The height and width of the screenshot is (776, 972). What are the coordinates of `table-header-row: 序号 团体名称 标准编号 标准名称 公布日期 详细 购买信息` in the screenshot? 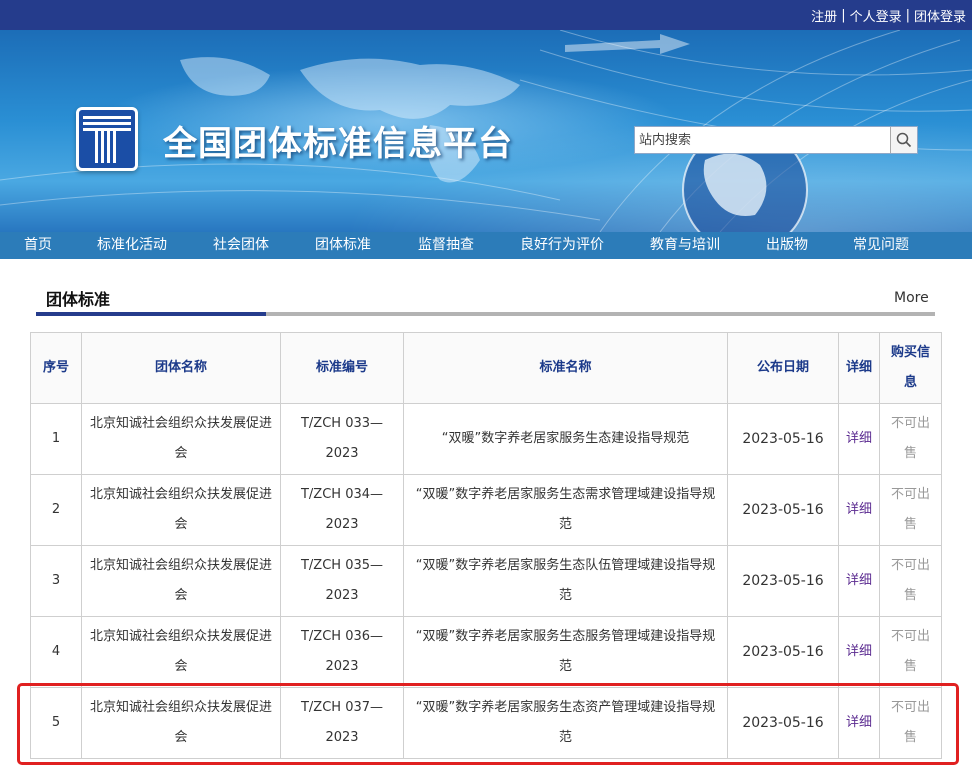 It's located at (486, 368).